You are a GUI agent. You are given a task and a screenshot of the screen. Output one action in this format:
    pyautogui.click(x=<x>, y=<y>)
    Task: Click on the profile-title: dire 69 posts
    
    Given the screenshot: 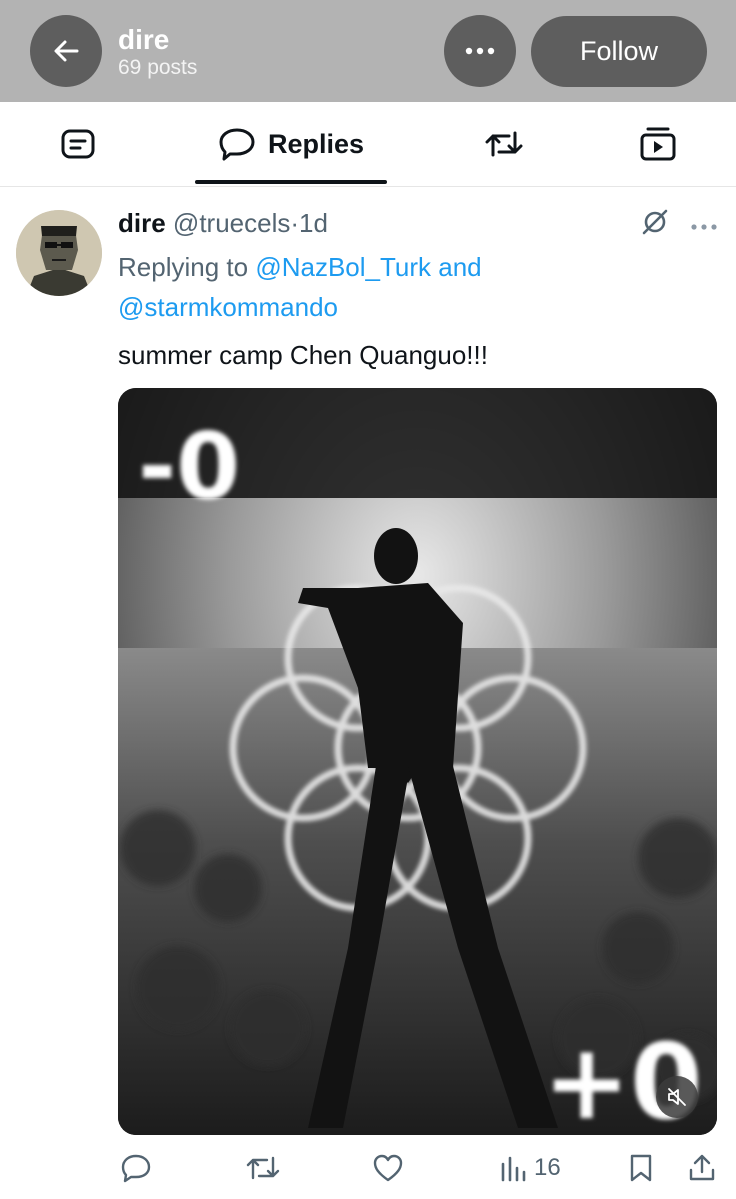 What is the action you would take?
    pyautogui.click(x=157, y=52)
    